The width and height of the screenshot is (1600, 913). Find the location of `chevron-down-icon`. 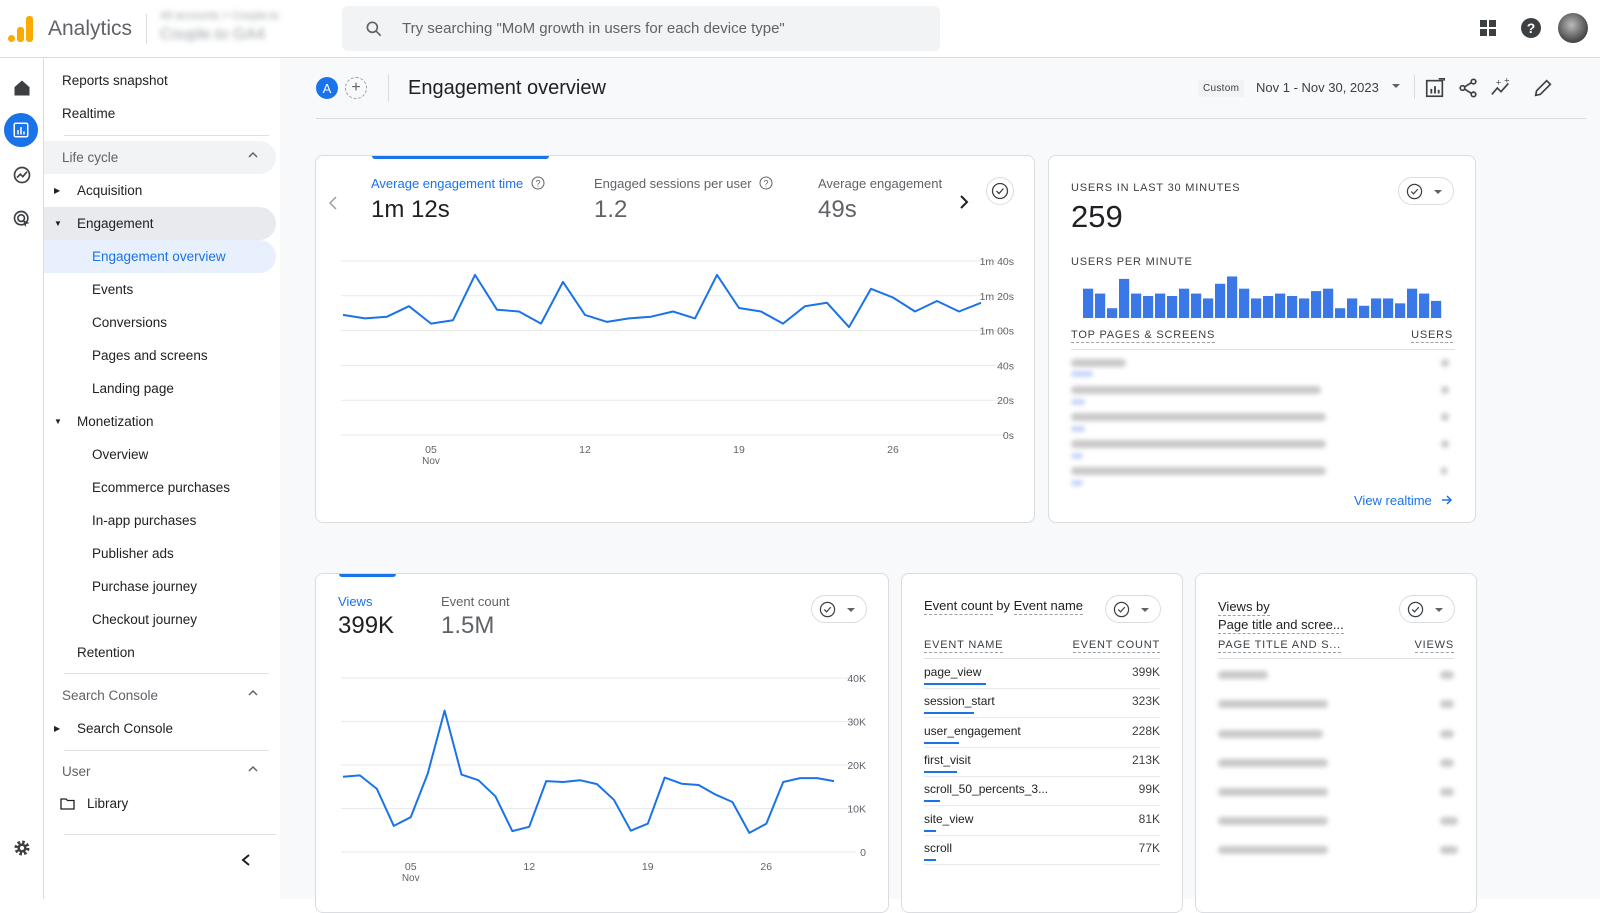

chevron-down-icon is located at coordinates (1396, 86).